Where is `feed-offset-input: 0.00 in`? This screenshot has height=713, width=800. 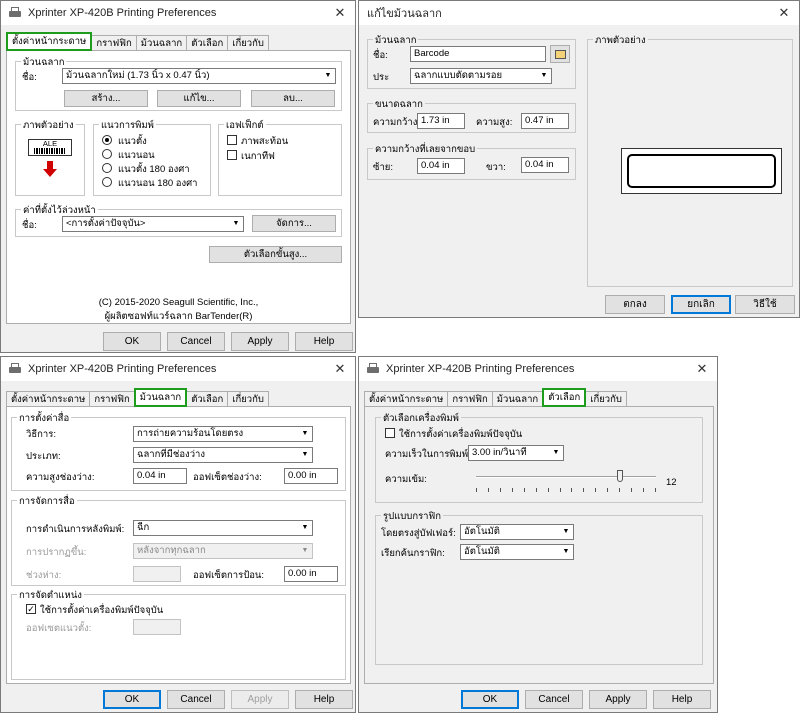
feed-offset-input: 0.00 in is located at coordinates (311, 574).